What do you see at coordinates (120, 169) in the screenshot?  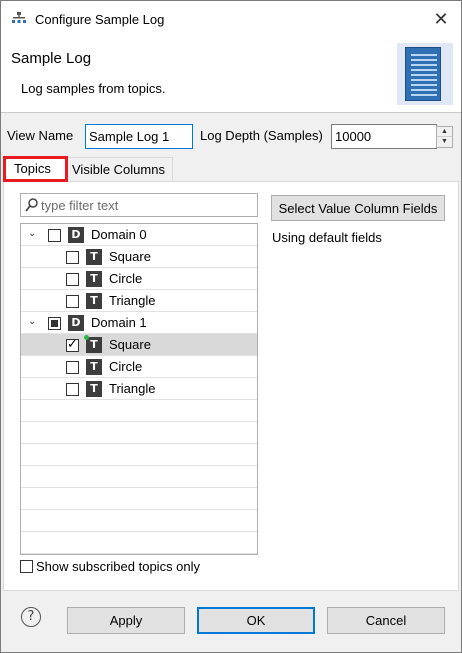 I see `tab-visible-columns: Visible Columns` at bounding box center [120, 169].